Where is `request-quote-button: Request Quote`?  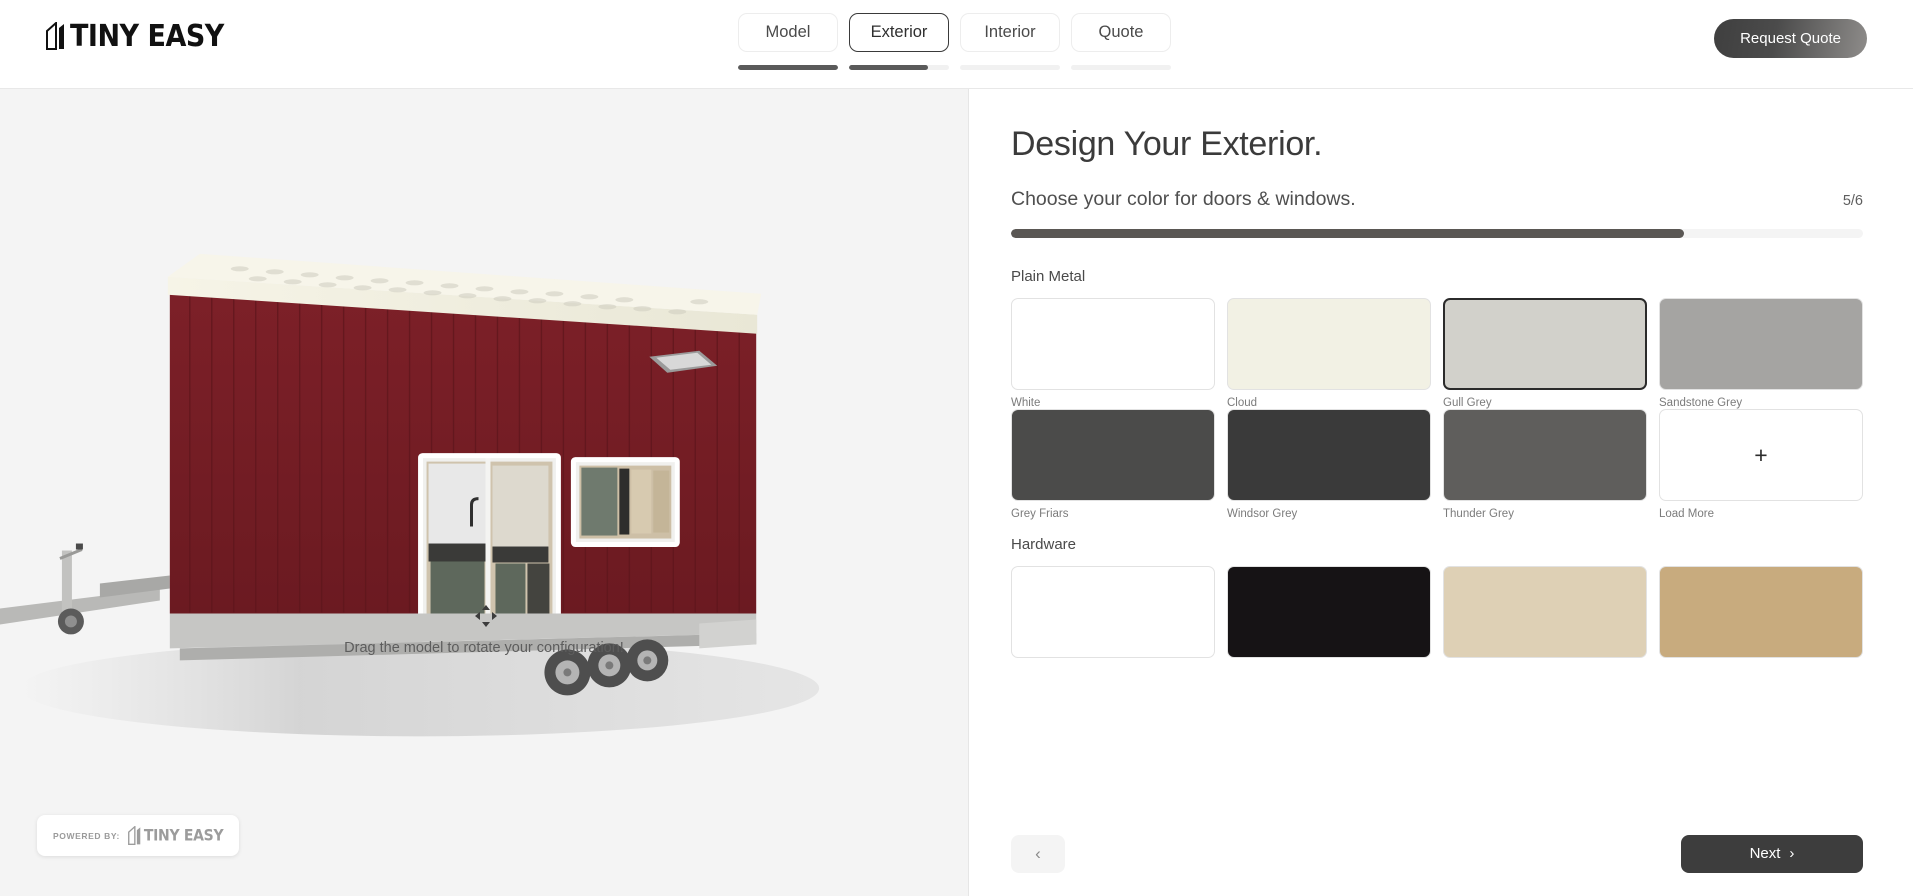 request-quote-button: Request Quote is located at coordinates (1790, 38).